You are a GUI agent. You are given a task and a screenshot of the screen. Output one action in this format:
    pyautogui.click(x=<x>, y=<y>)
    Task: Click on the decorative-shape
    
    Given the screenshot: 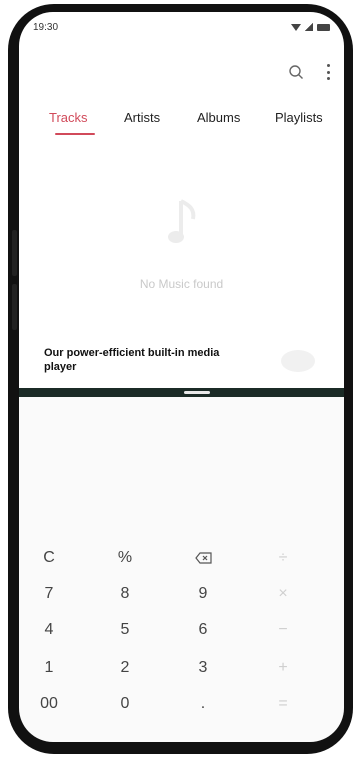 What is the action you would take?
    pyautogui.click(x=298, y=361)
    